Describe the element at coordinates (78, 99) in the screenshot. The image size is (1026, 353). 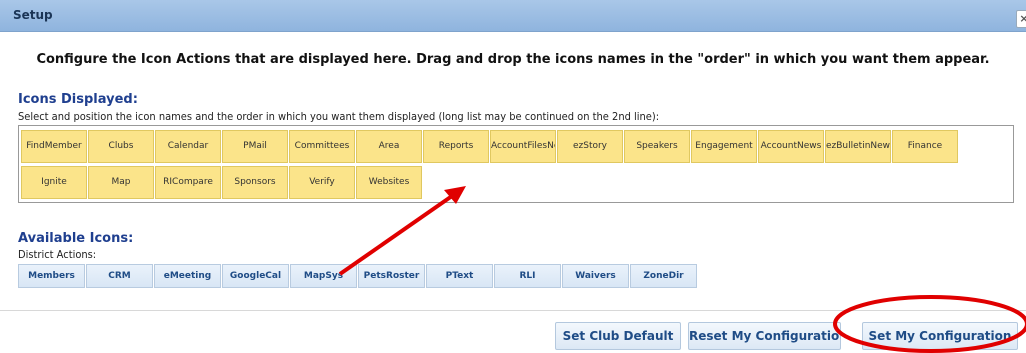
I see `icons-displayed-heading: Icons Displayed:` at that location.